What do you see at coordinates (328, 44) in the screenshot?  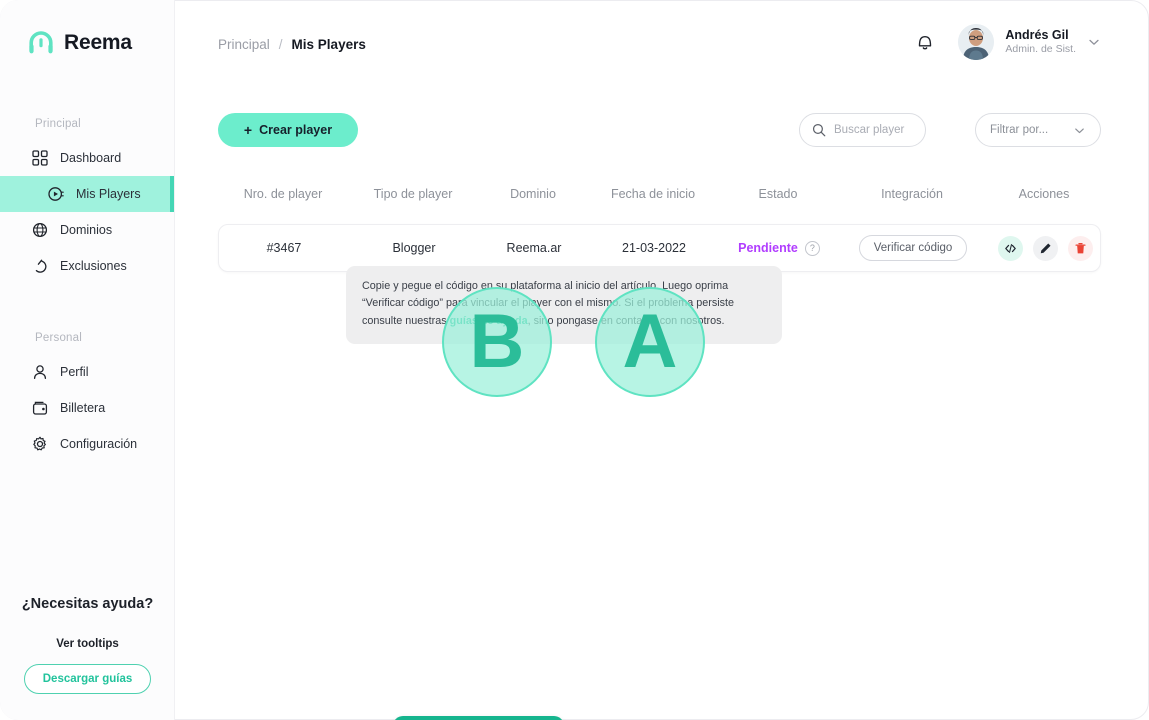 I see `breadcrumb-current: Mis Players` at bounding box center [328, 44].